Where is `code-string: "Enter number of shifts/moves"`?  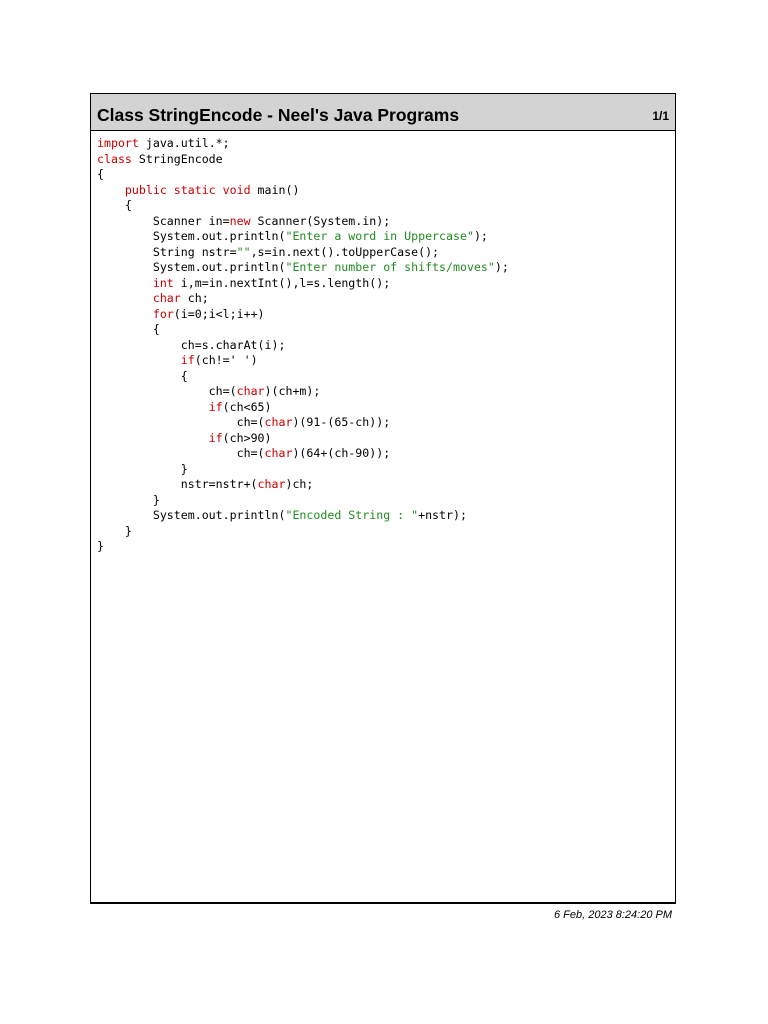
code-string: "Enter number of shifts/moves" is located at coordinates (390, 267).